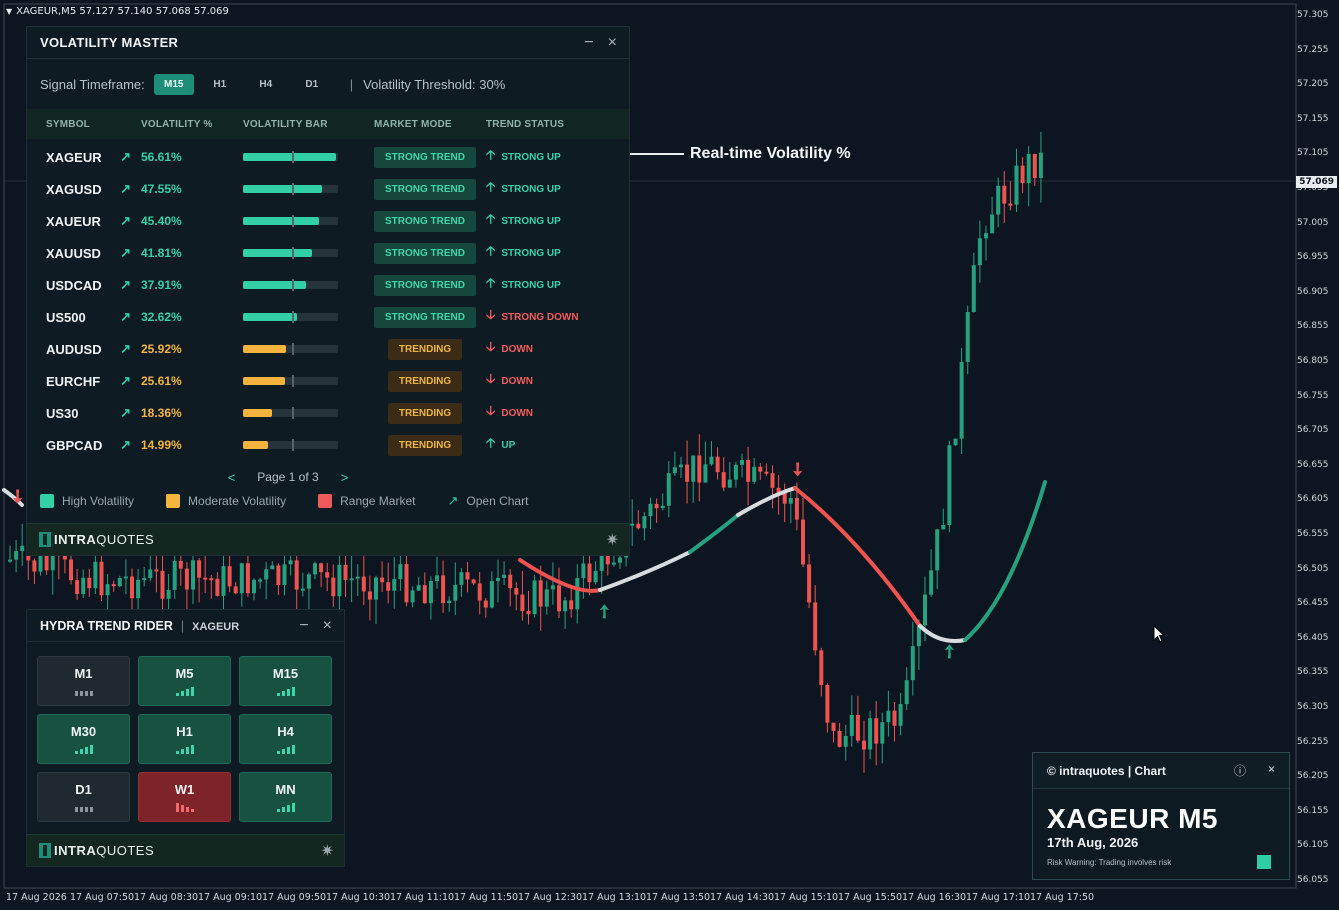 This screenshot has width=1339, height=910. Describe the element at coordinates (84, 413) in the screenshot. I see `symbol-cell: US30 ↗` at that location.